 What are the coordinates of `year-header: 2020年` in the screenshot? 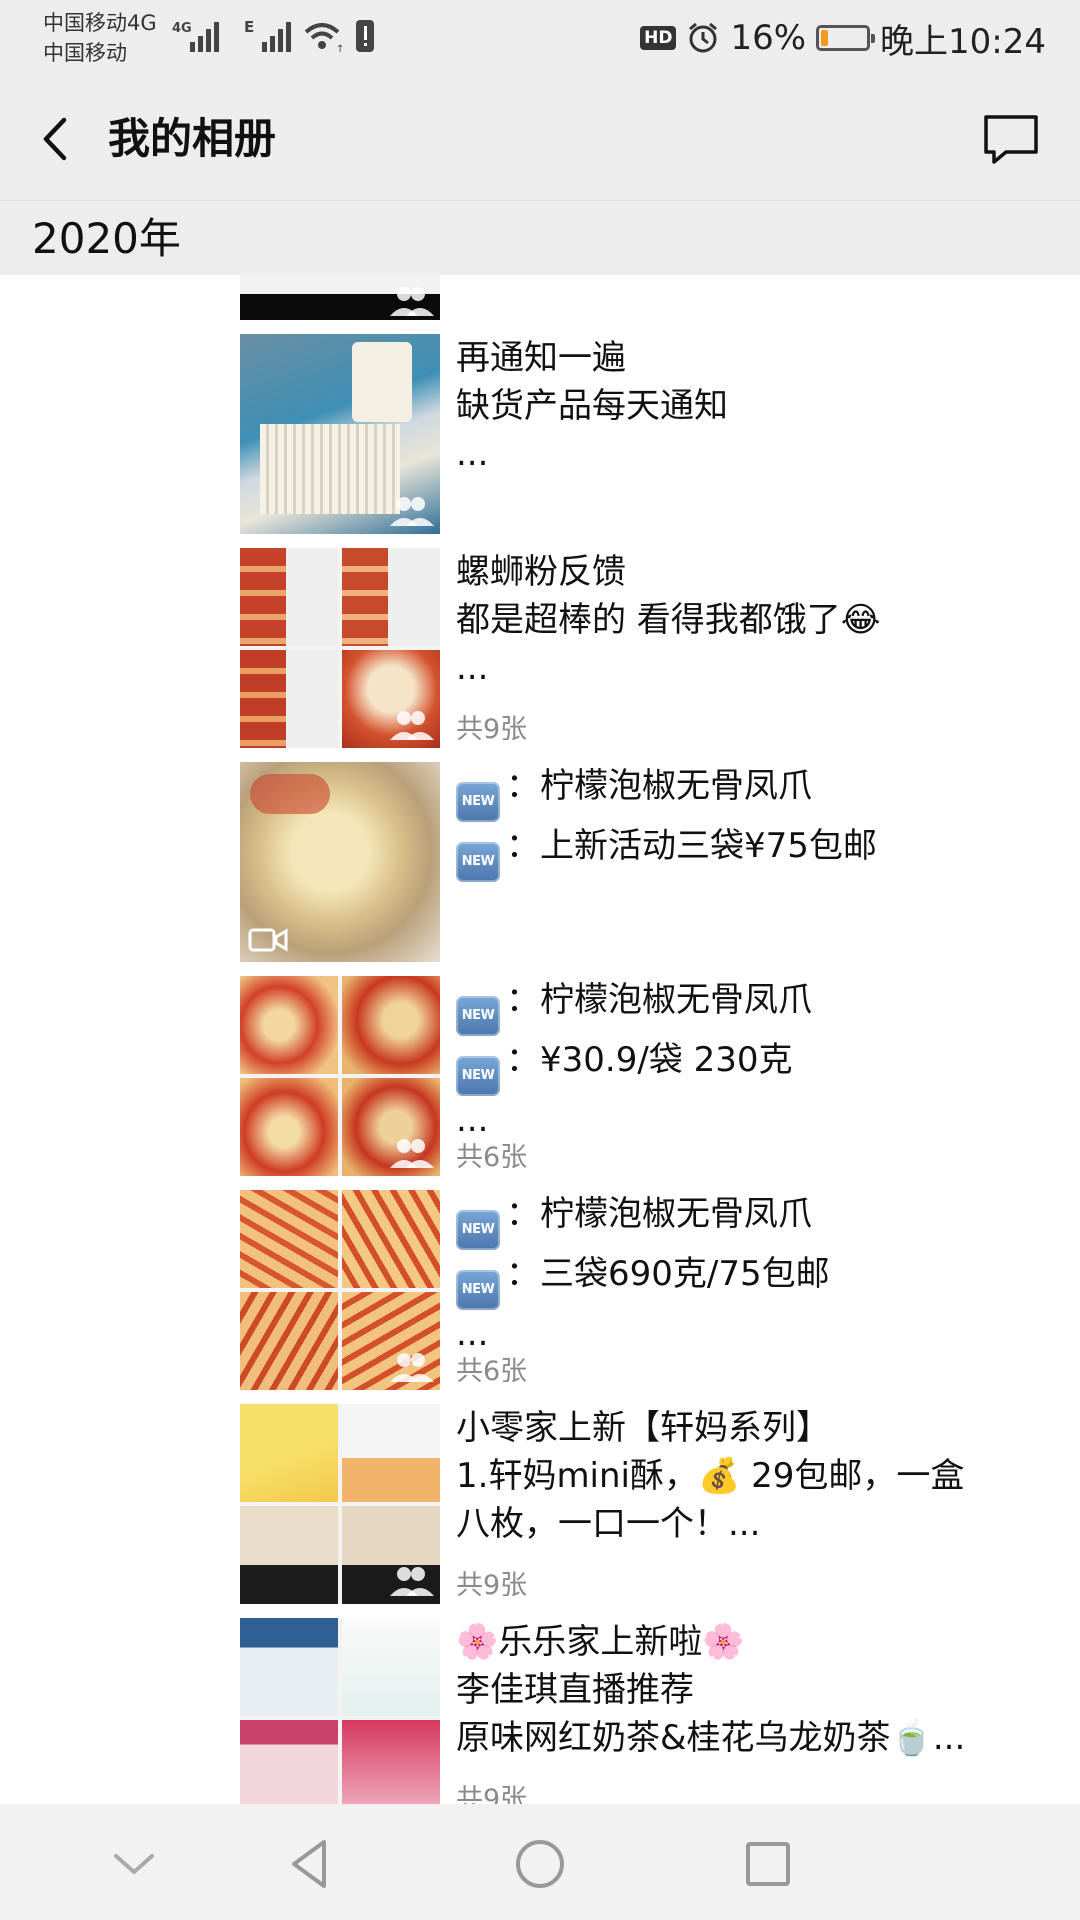 It's located at (540, 237).